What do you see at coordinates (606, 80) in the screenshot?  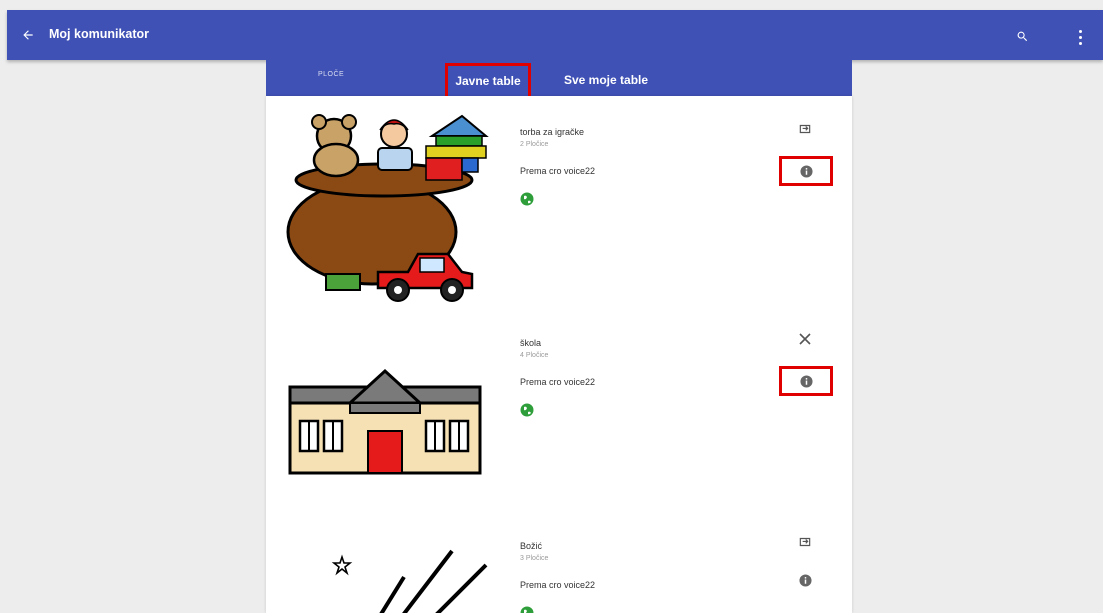 I see `tab-sve-moje-table: Sve moje table` at bounding box center [606, 80].